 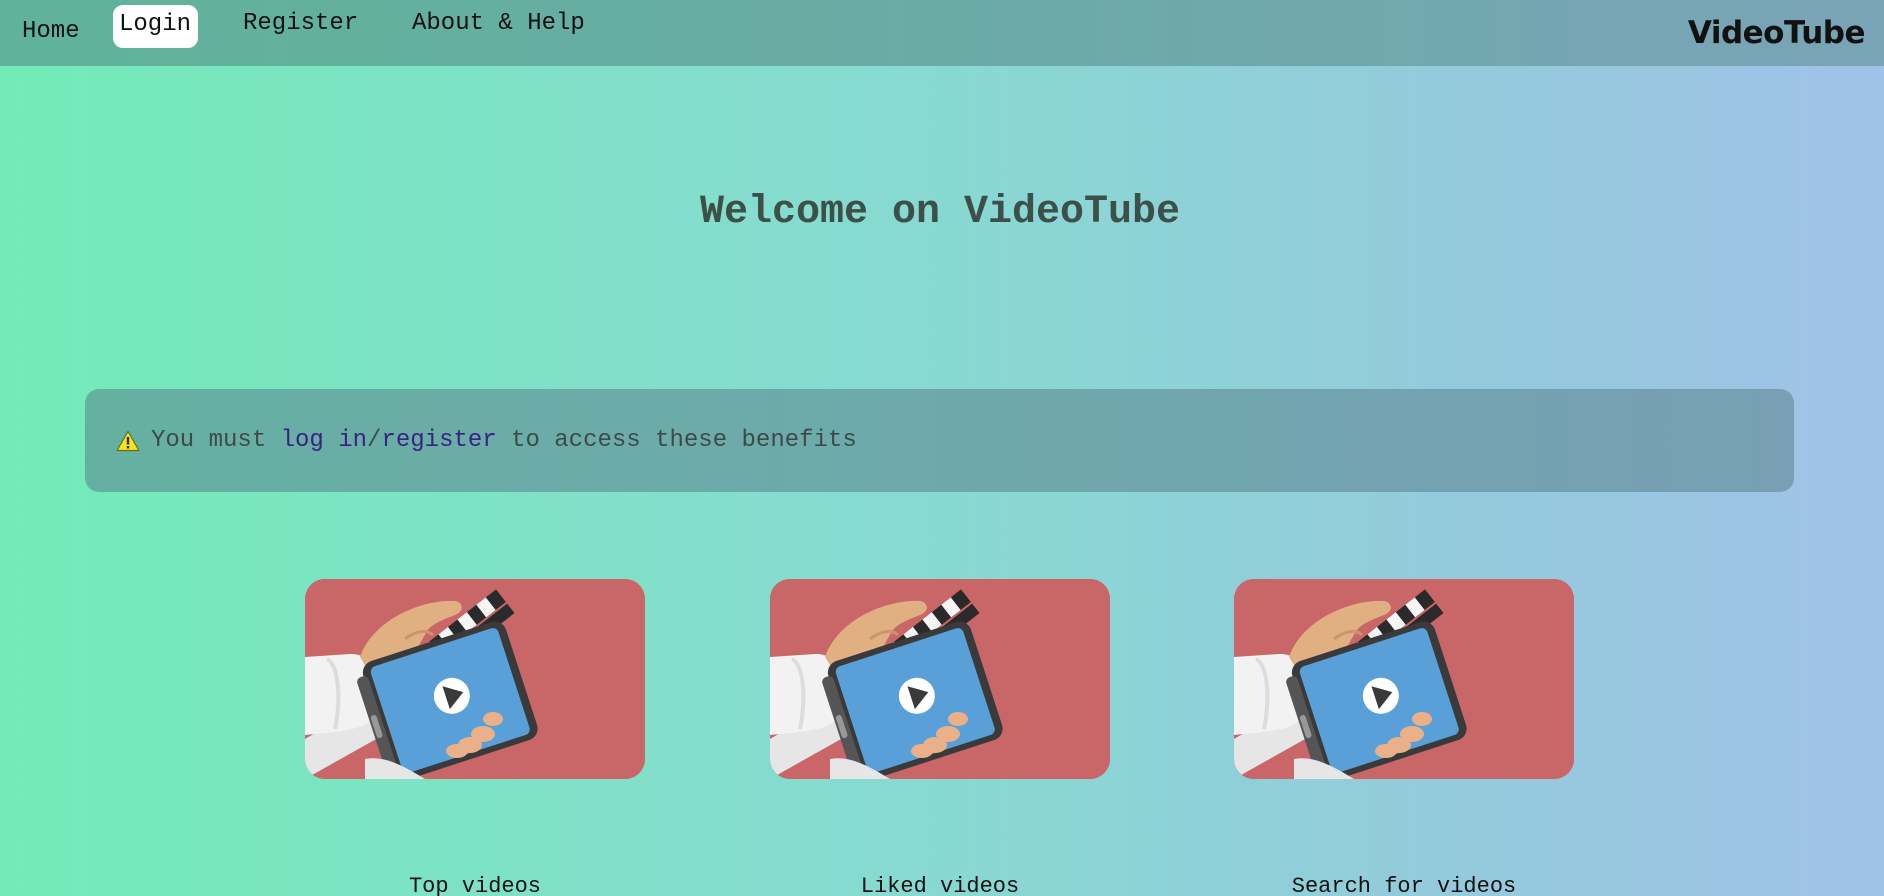 What do you see at coordinates (940, 212) in the screenshot?
I see `page-title: Welcome on VideoTube` at bounding box center [940, 212].